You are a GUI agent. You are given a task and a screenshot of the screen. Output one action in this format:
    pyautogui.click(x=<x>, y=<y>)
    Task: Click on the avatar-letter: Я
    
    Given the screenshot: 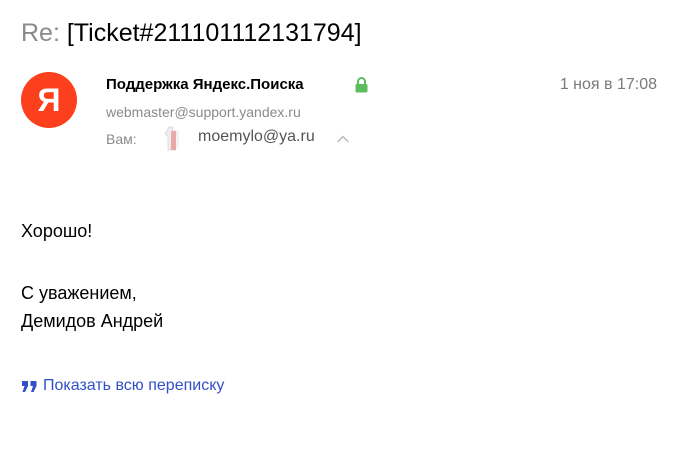 What is the action you would take?
    pyautogui.click(x=49, y=100)
    